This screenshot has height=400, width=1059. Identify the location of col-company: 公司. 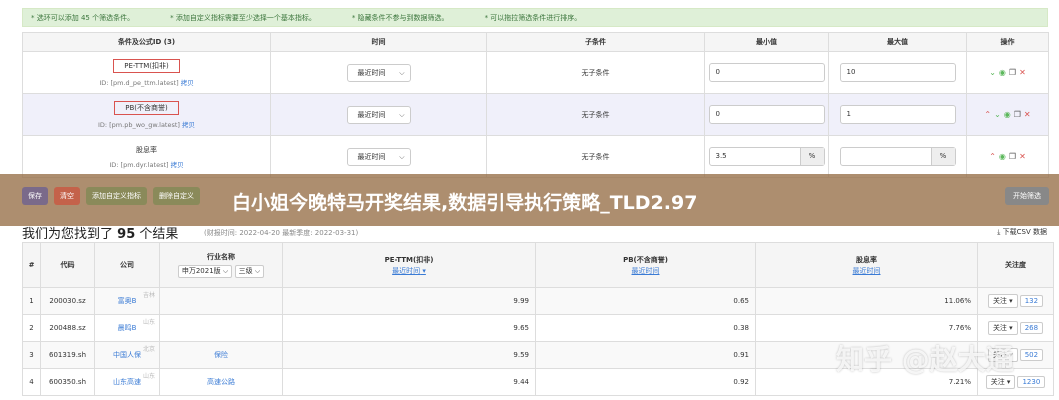
(127, 265).